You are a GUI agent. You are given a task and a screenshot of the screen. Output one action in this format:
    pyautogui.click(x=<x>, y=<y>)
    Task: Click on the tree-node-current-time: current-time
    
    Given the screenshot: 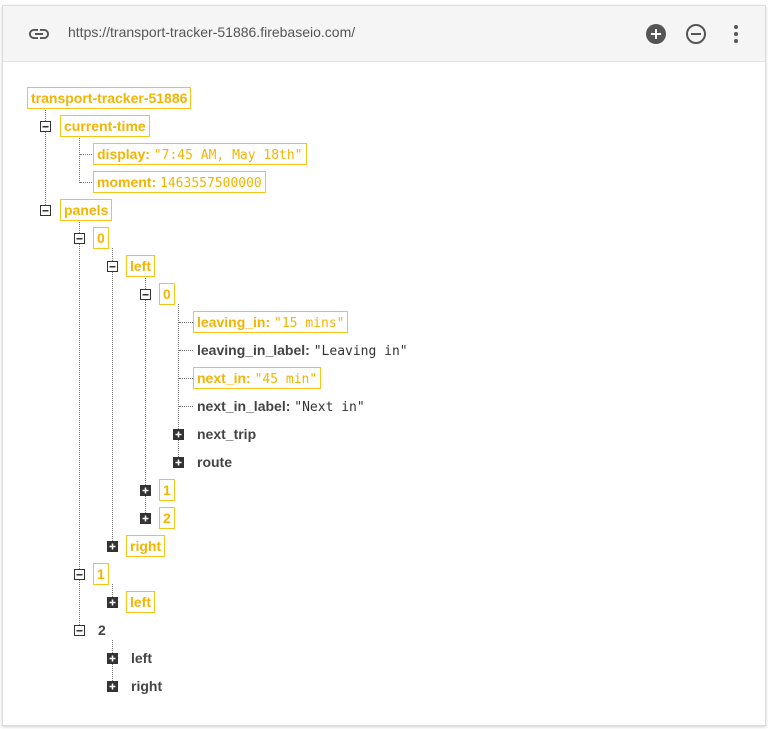 What is the action you would take?
    pyautogui.click(x=105, y=126)
    